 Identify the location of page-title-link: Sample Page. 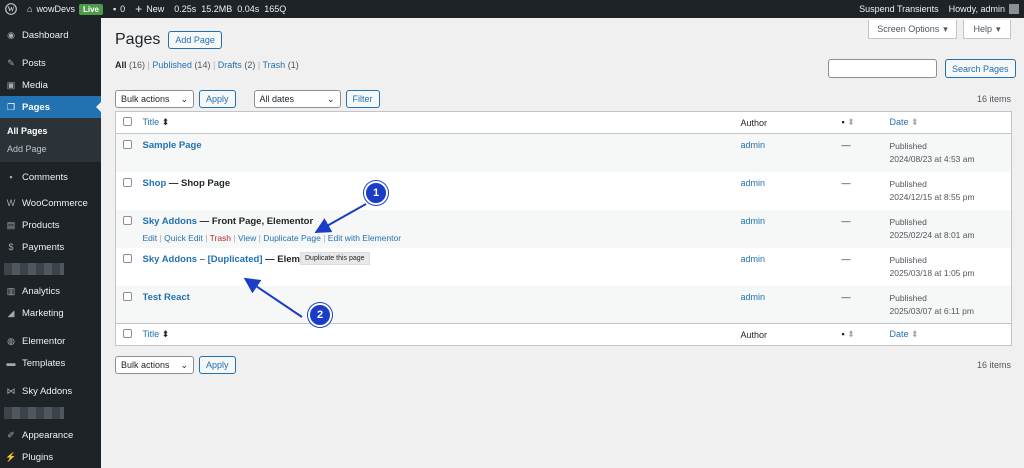
(172, 145).